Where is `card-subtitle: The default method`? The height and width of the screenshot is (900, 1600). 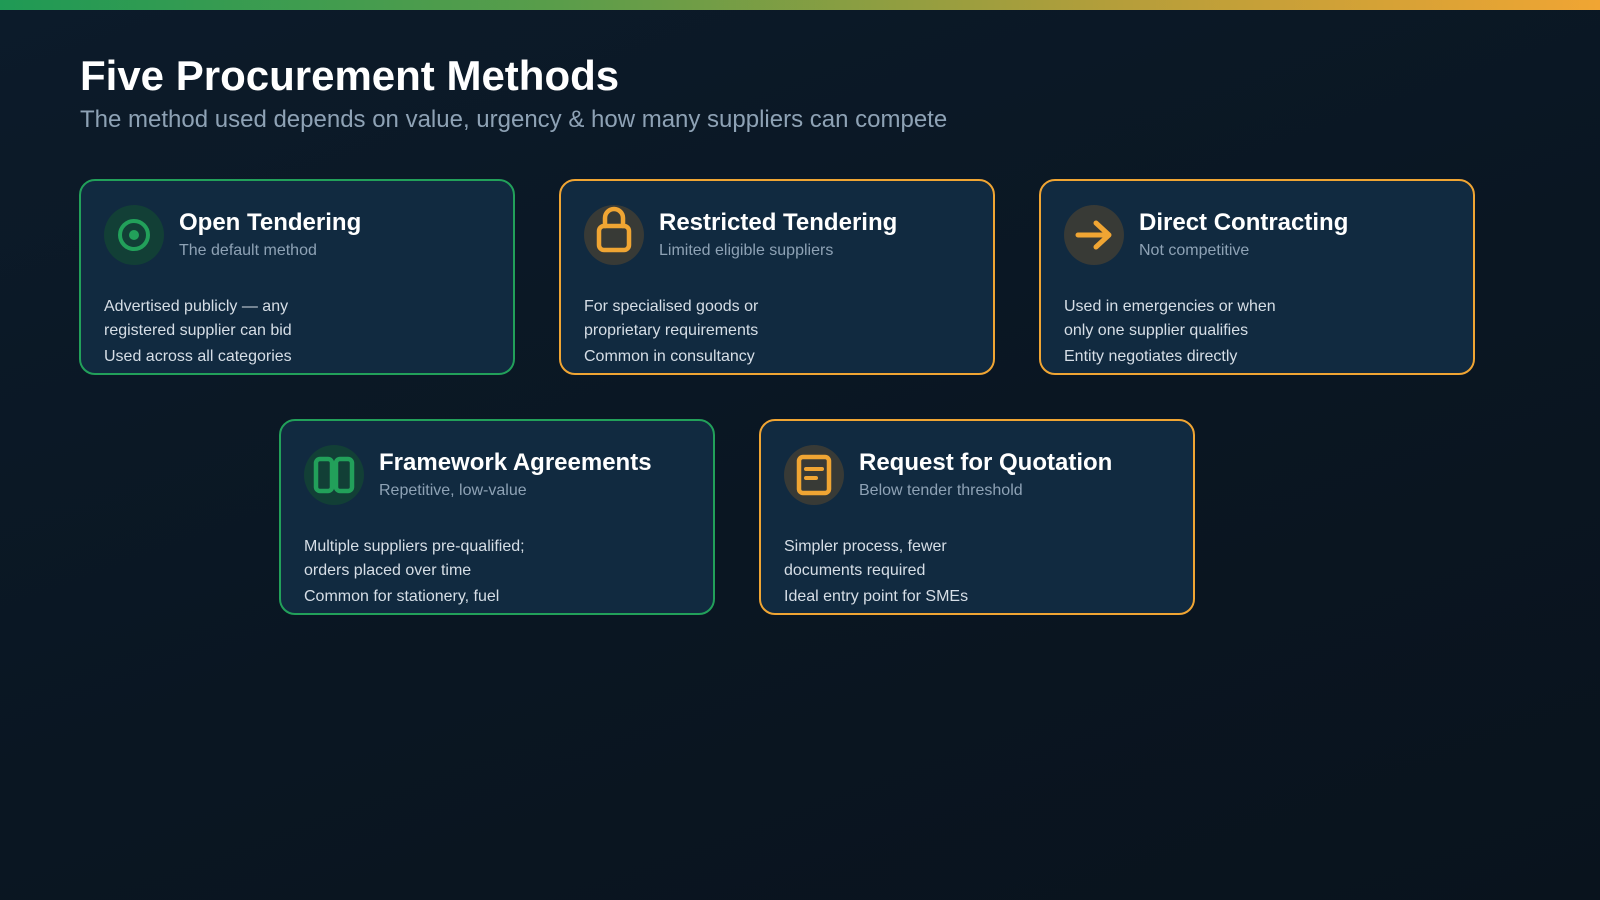 card-subtitle: The default method is located at coordinates (248, 250).